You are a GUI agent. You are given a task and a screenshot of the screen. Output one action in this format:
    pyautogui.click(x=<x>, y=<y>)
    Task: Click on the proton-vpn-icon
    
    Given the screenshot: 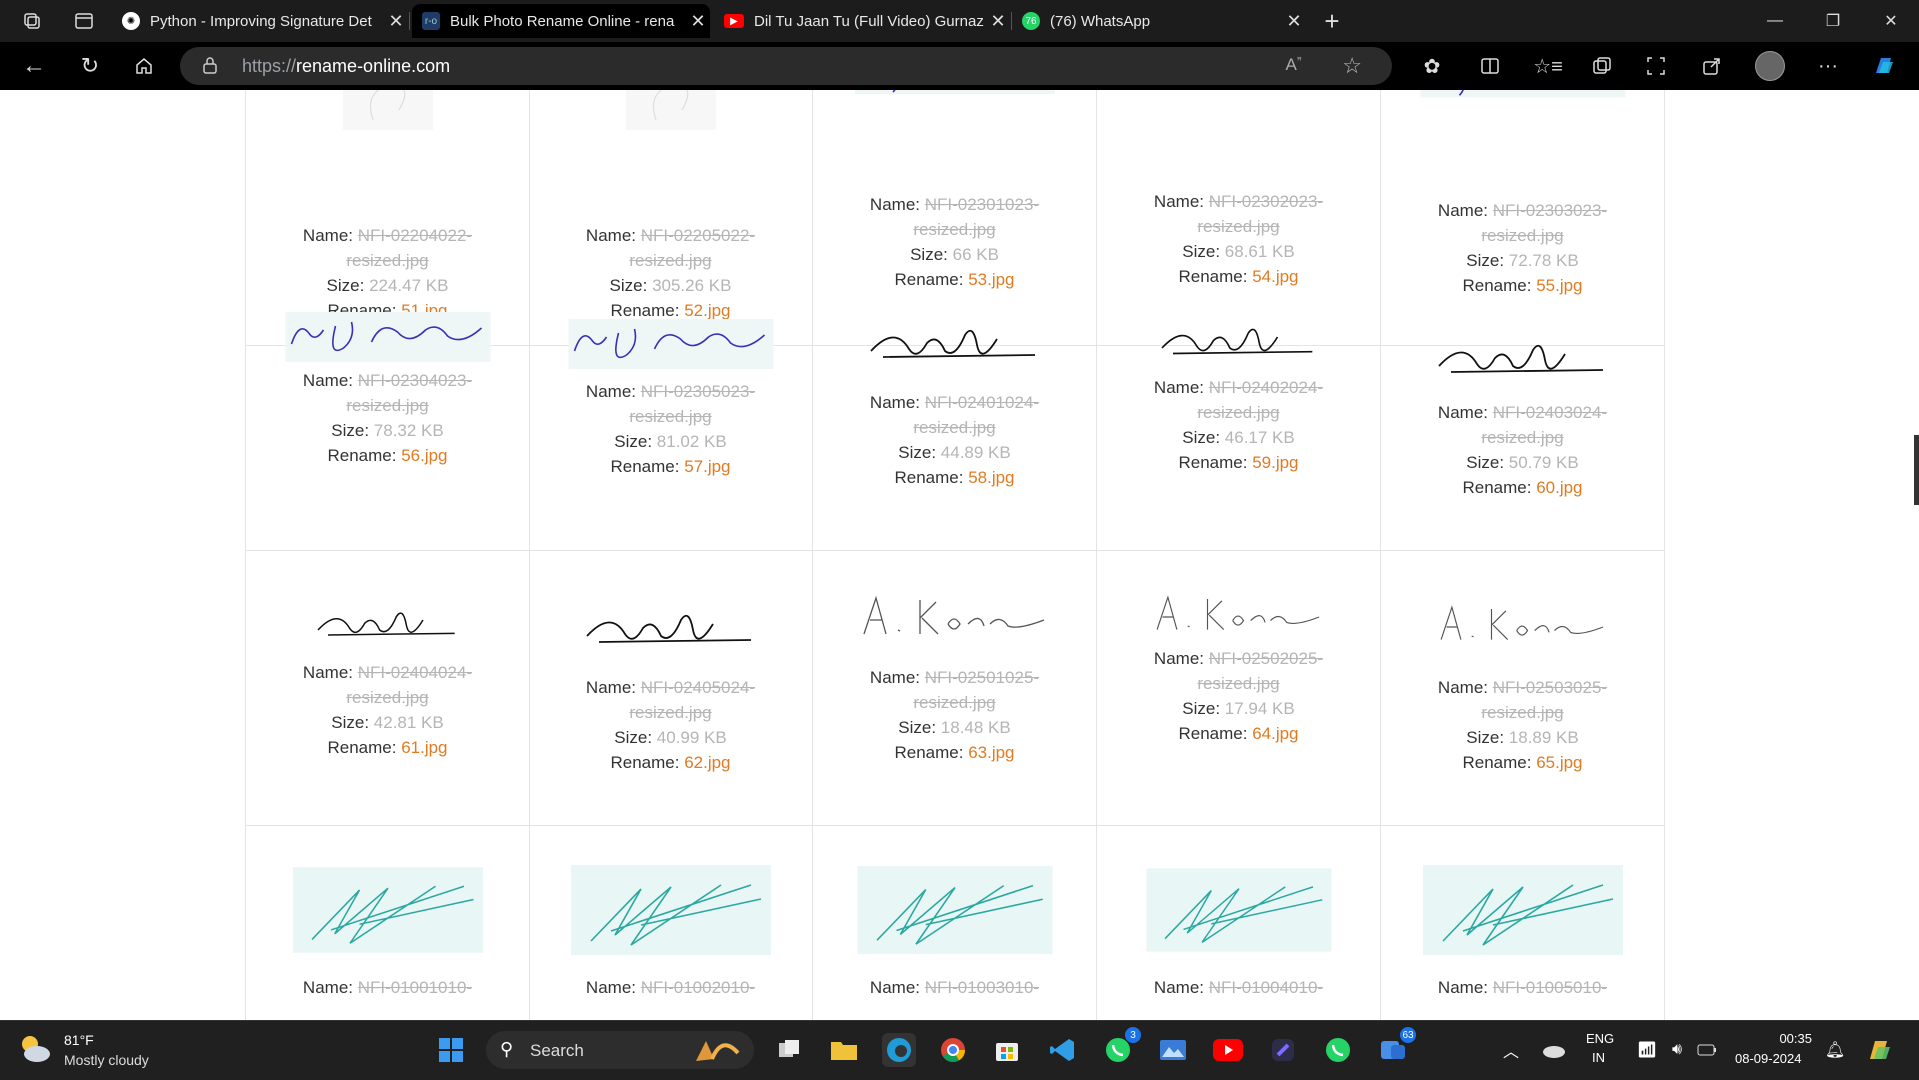 What is the action you would take?
    pyautogui.click(x=1283, y=1050)
    